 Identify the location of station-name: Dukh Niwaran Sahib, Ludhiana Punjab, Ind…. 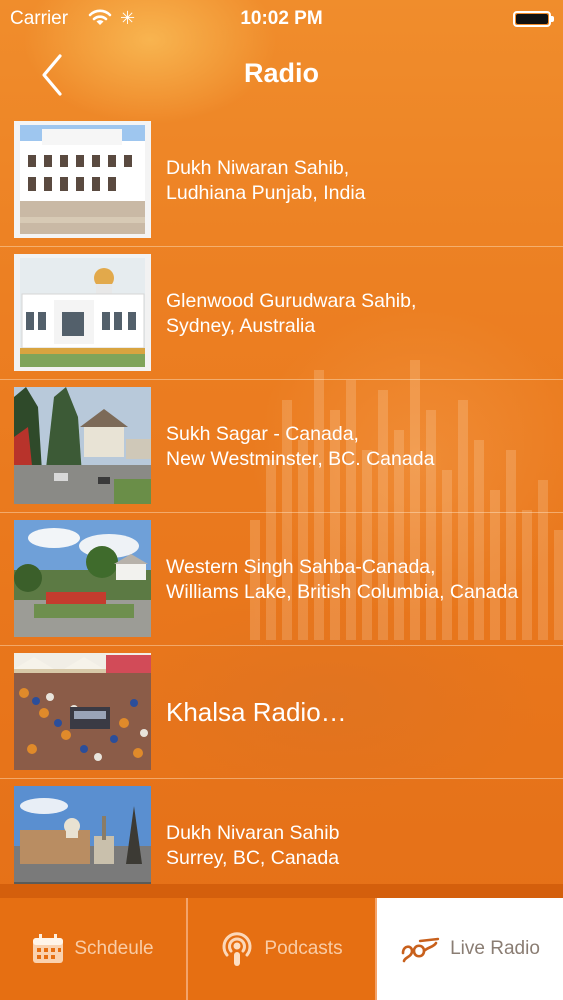
(266, 180).